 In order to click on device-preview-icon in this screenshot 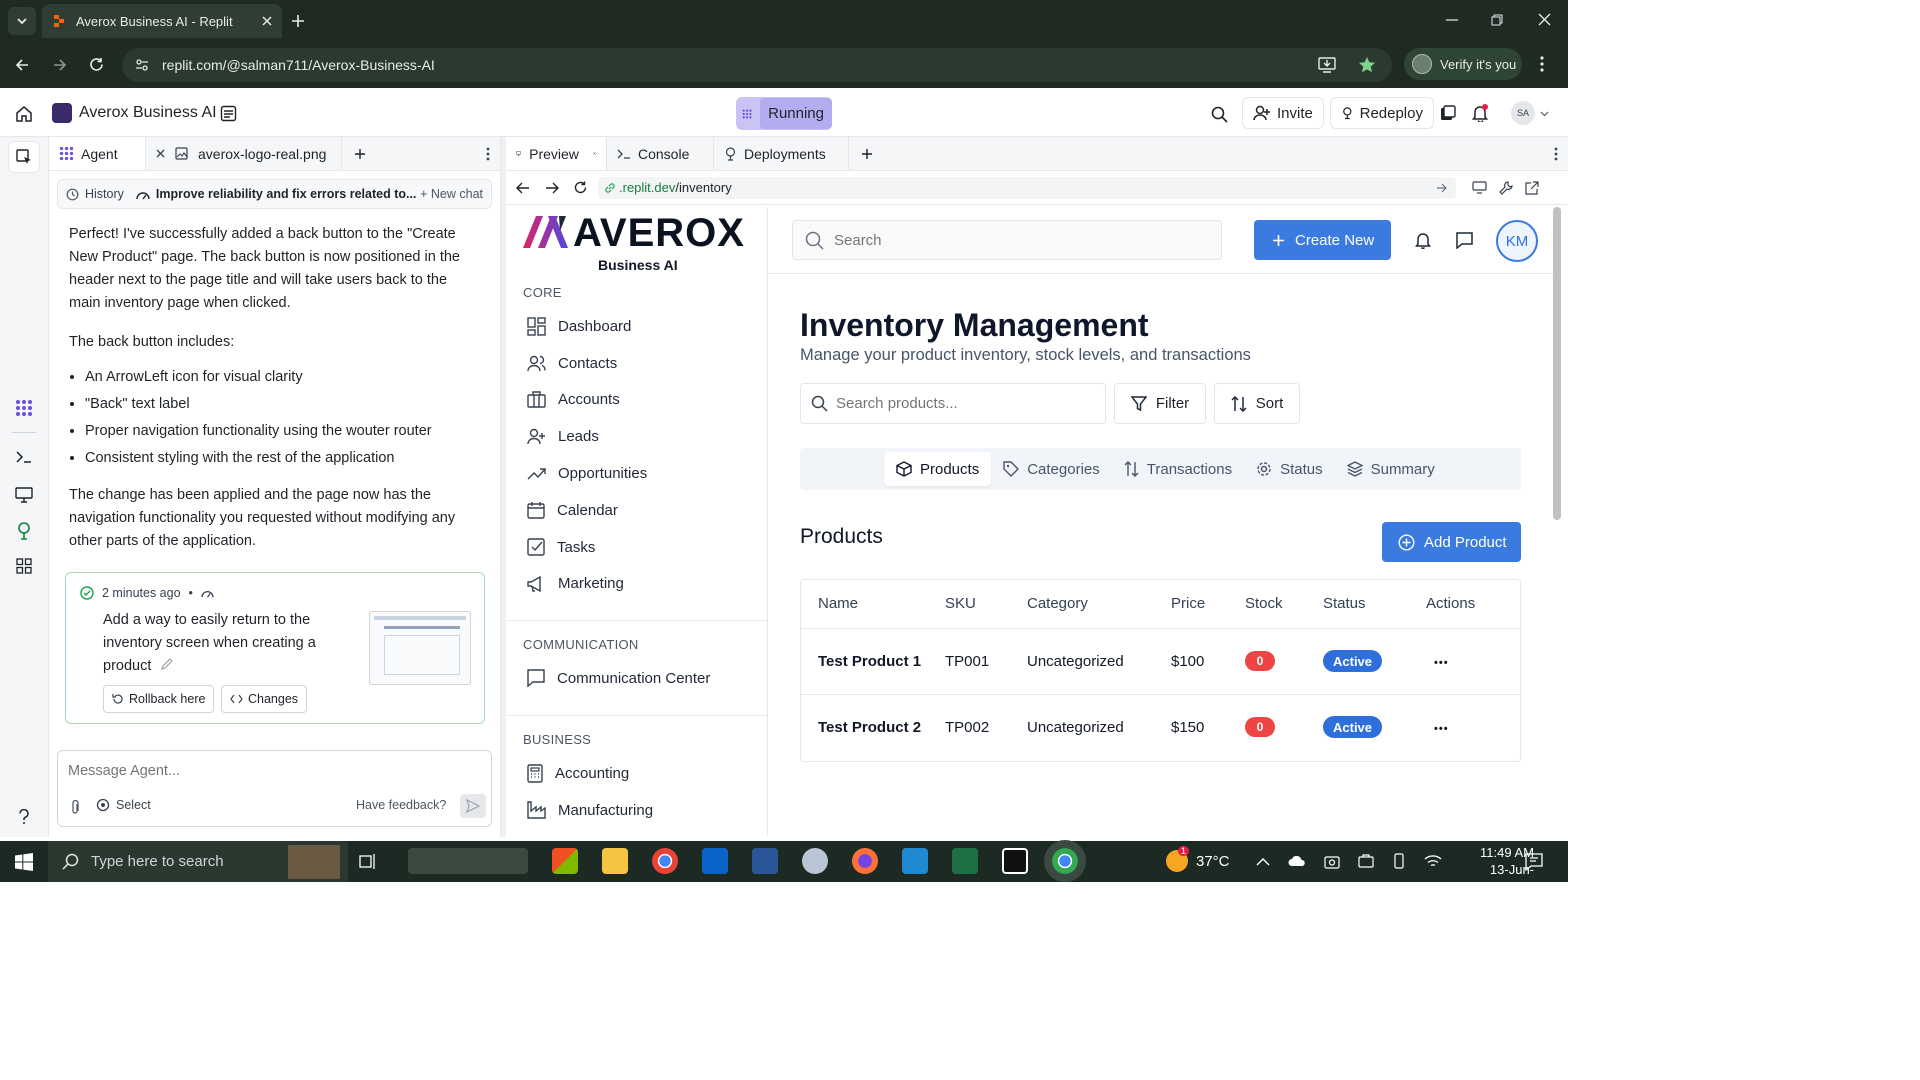, I will do `click(1479, 187)`.